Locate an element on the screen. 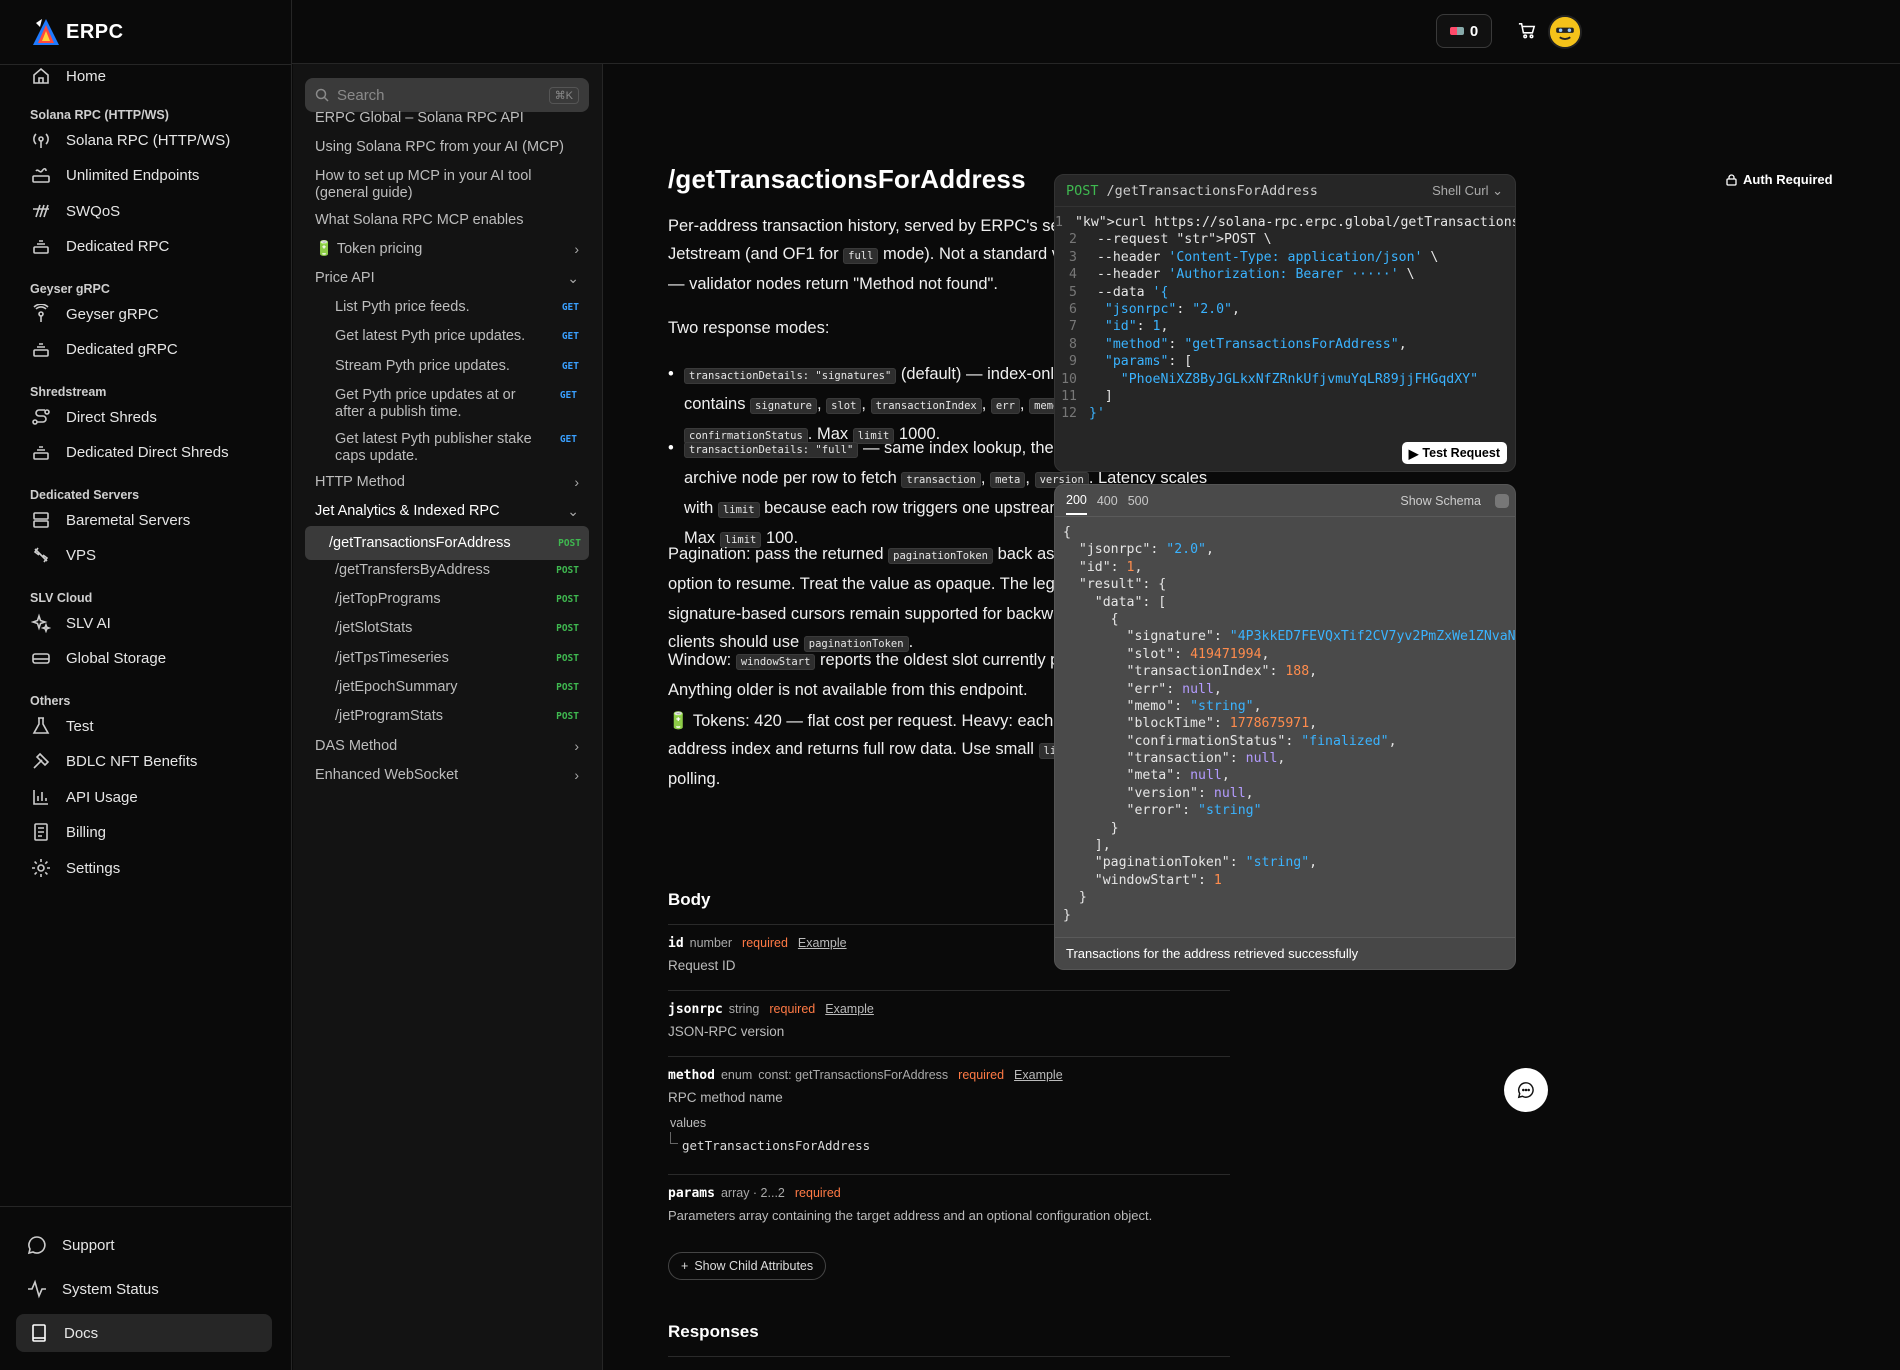  credits-badge: 0 is located at coordinates (1464, 31).